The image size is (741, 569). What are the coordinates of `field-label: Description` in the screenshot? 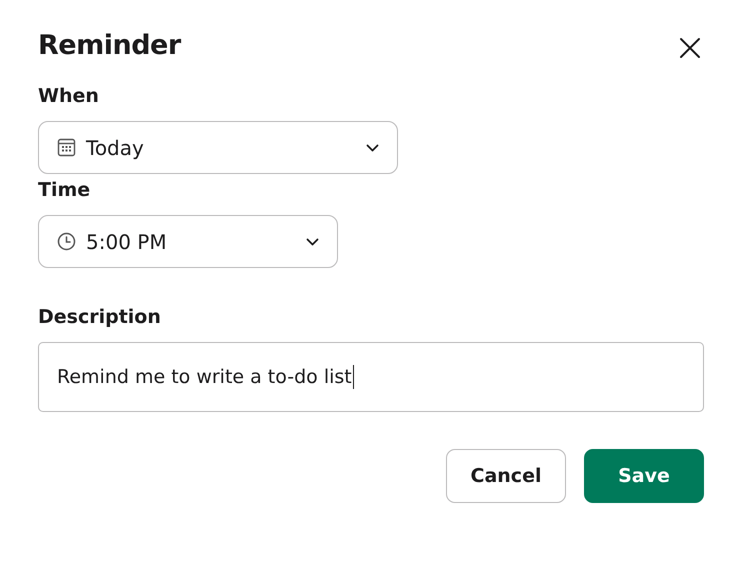 It's located at (100, 317).